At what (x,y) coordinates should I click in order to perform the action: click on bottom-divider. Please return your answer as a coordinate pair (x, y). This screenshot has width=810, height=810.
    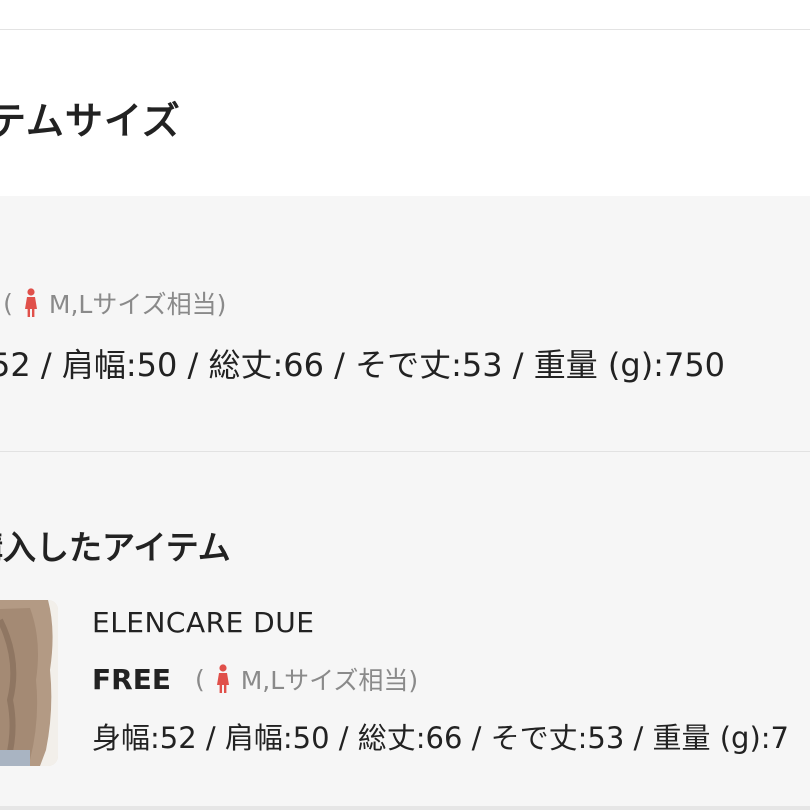
    Looking at the image, I should click on (405, 808).